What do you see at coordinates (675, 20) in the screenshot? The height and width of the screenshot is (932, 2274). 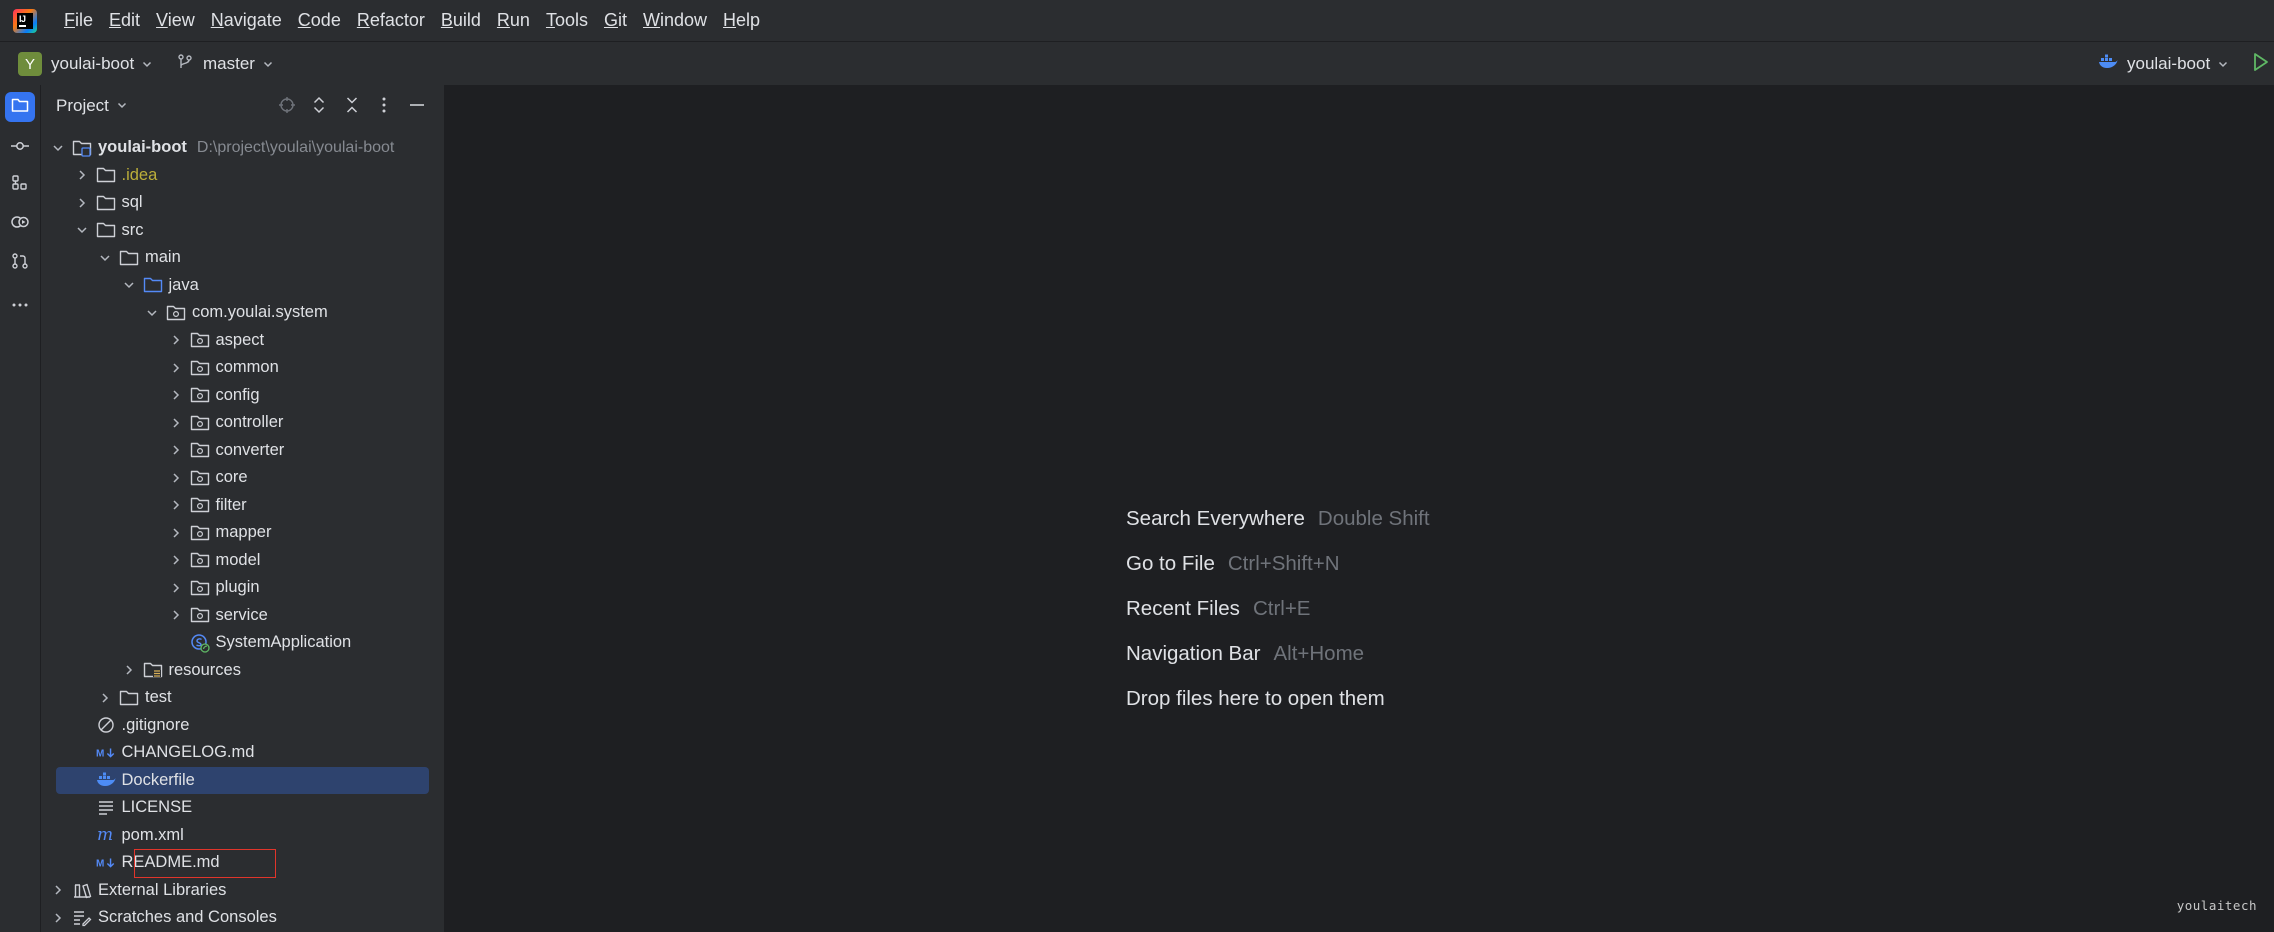 I see `menu-item: Window` at bounding box center [675, 20].